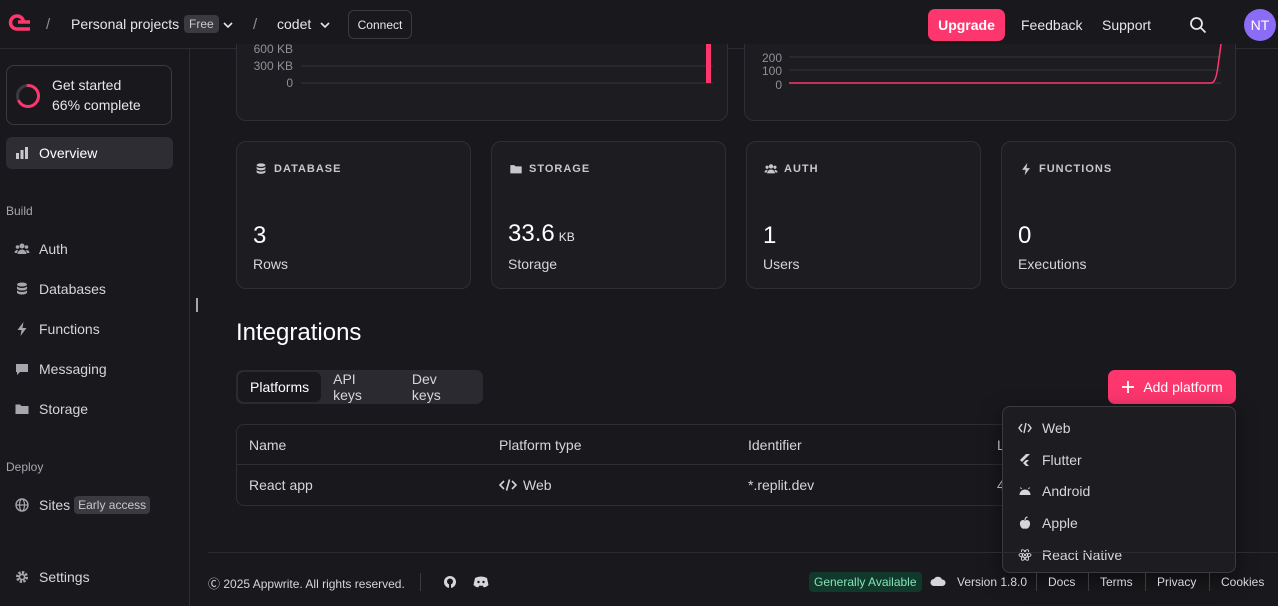  What do you see at coordinates (271, 264) in the screenshot?
I see `stat-label: Rows` at bounding box center [271, 264].